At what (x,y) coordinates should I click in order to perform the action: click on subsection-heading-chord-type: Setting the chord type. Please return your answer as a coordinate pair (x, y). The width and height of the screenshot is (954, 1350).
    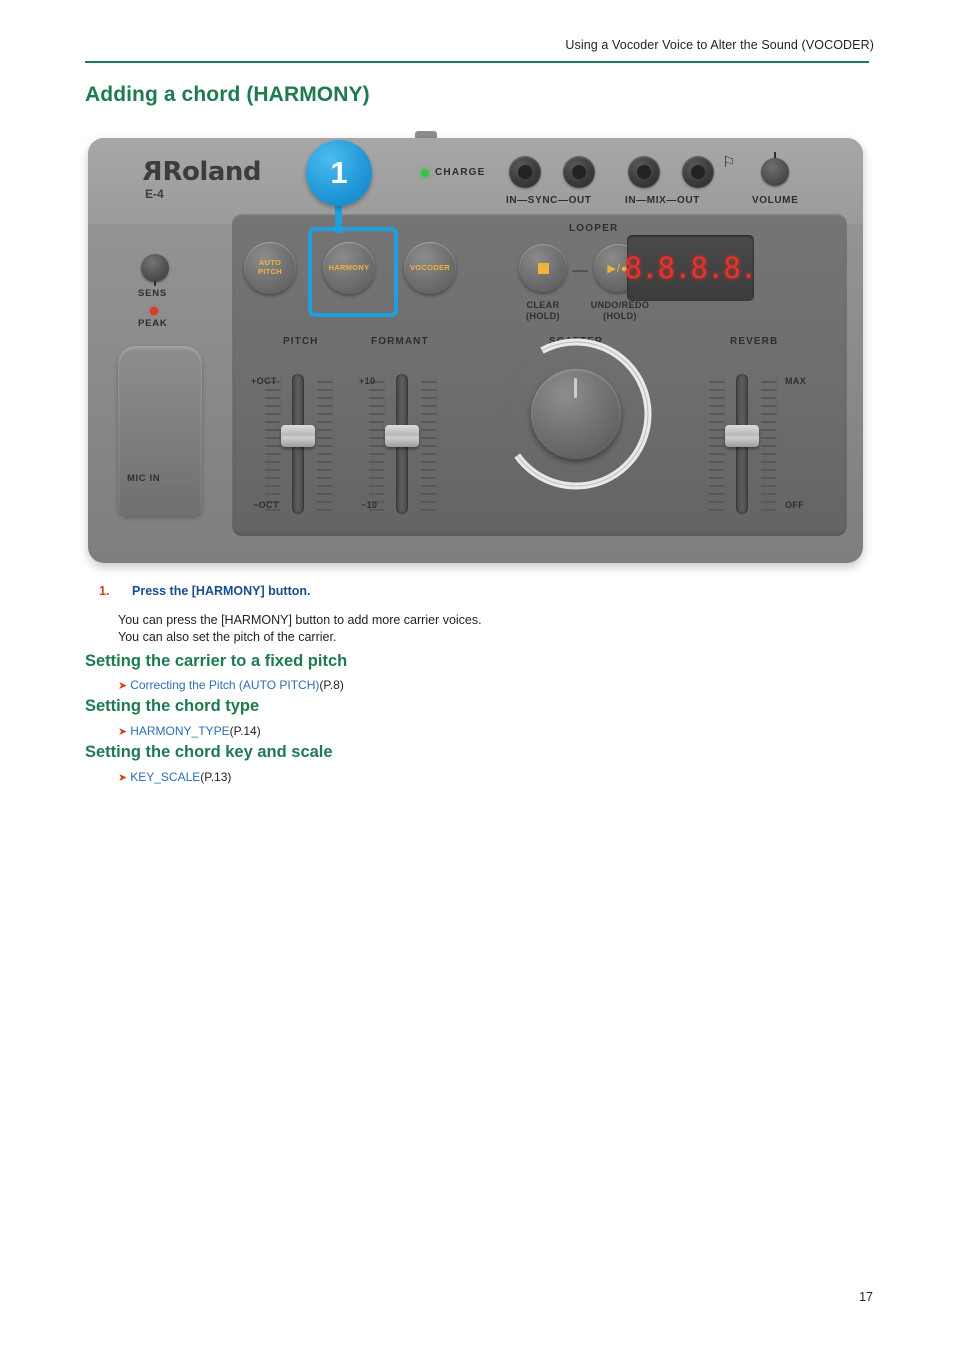
    Looking at the image, I should click on (172, 706).